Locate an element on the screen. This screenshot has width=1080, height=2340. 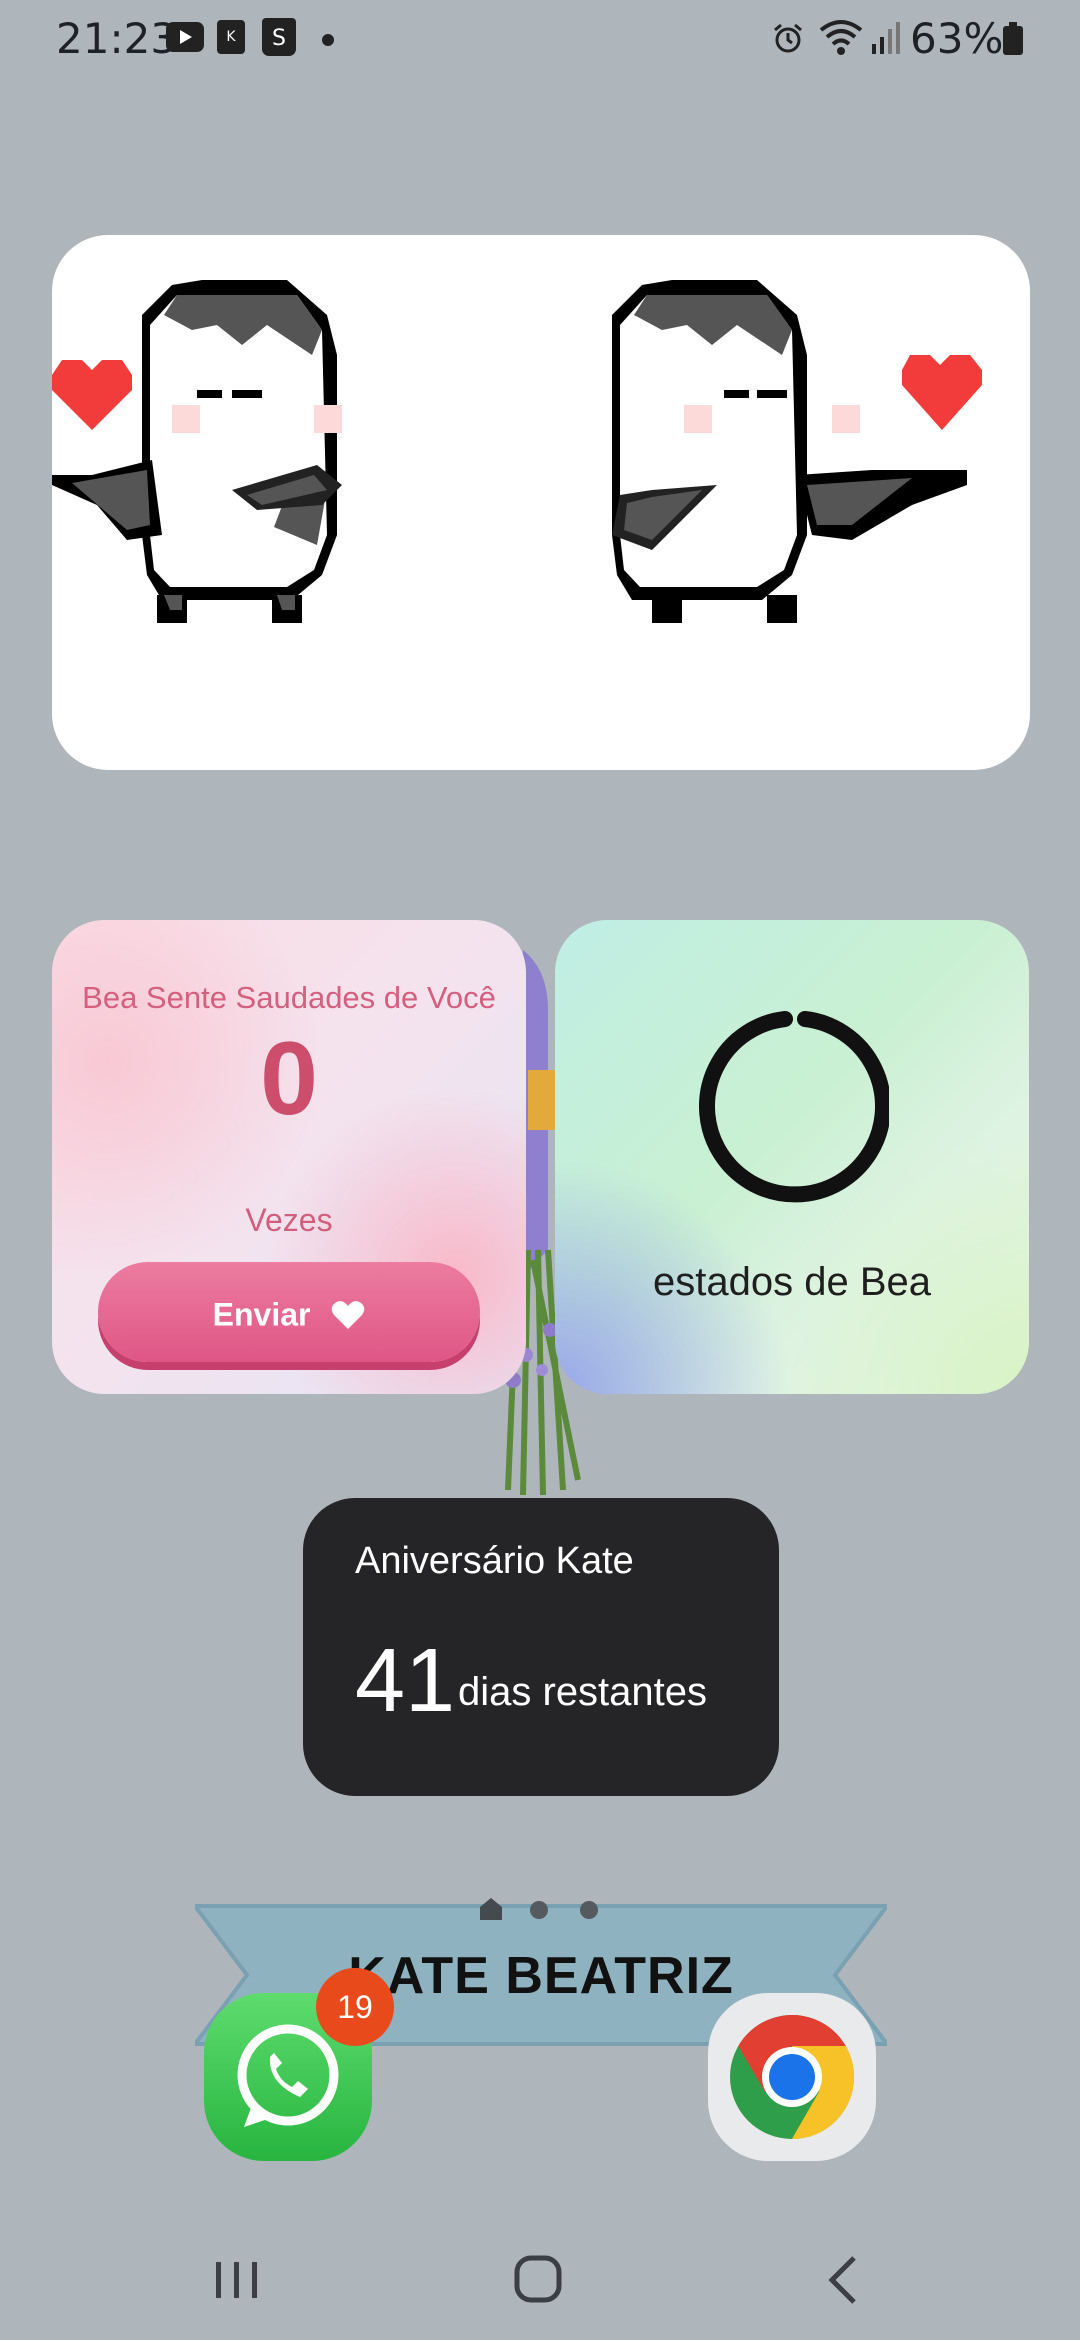
birthday-countdown-widget: Aniversário Kate 41 dias restantes is located at coordinates (541, 1647).